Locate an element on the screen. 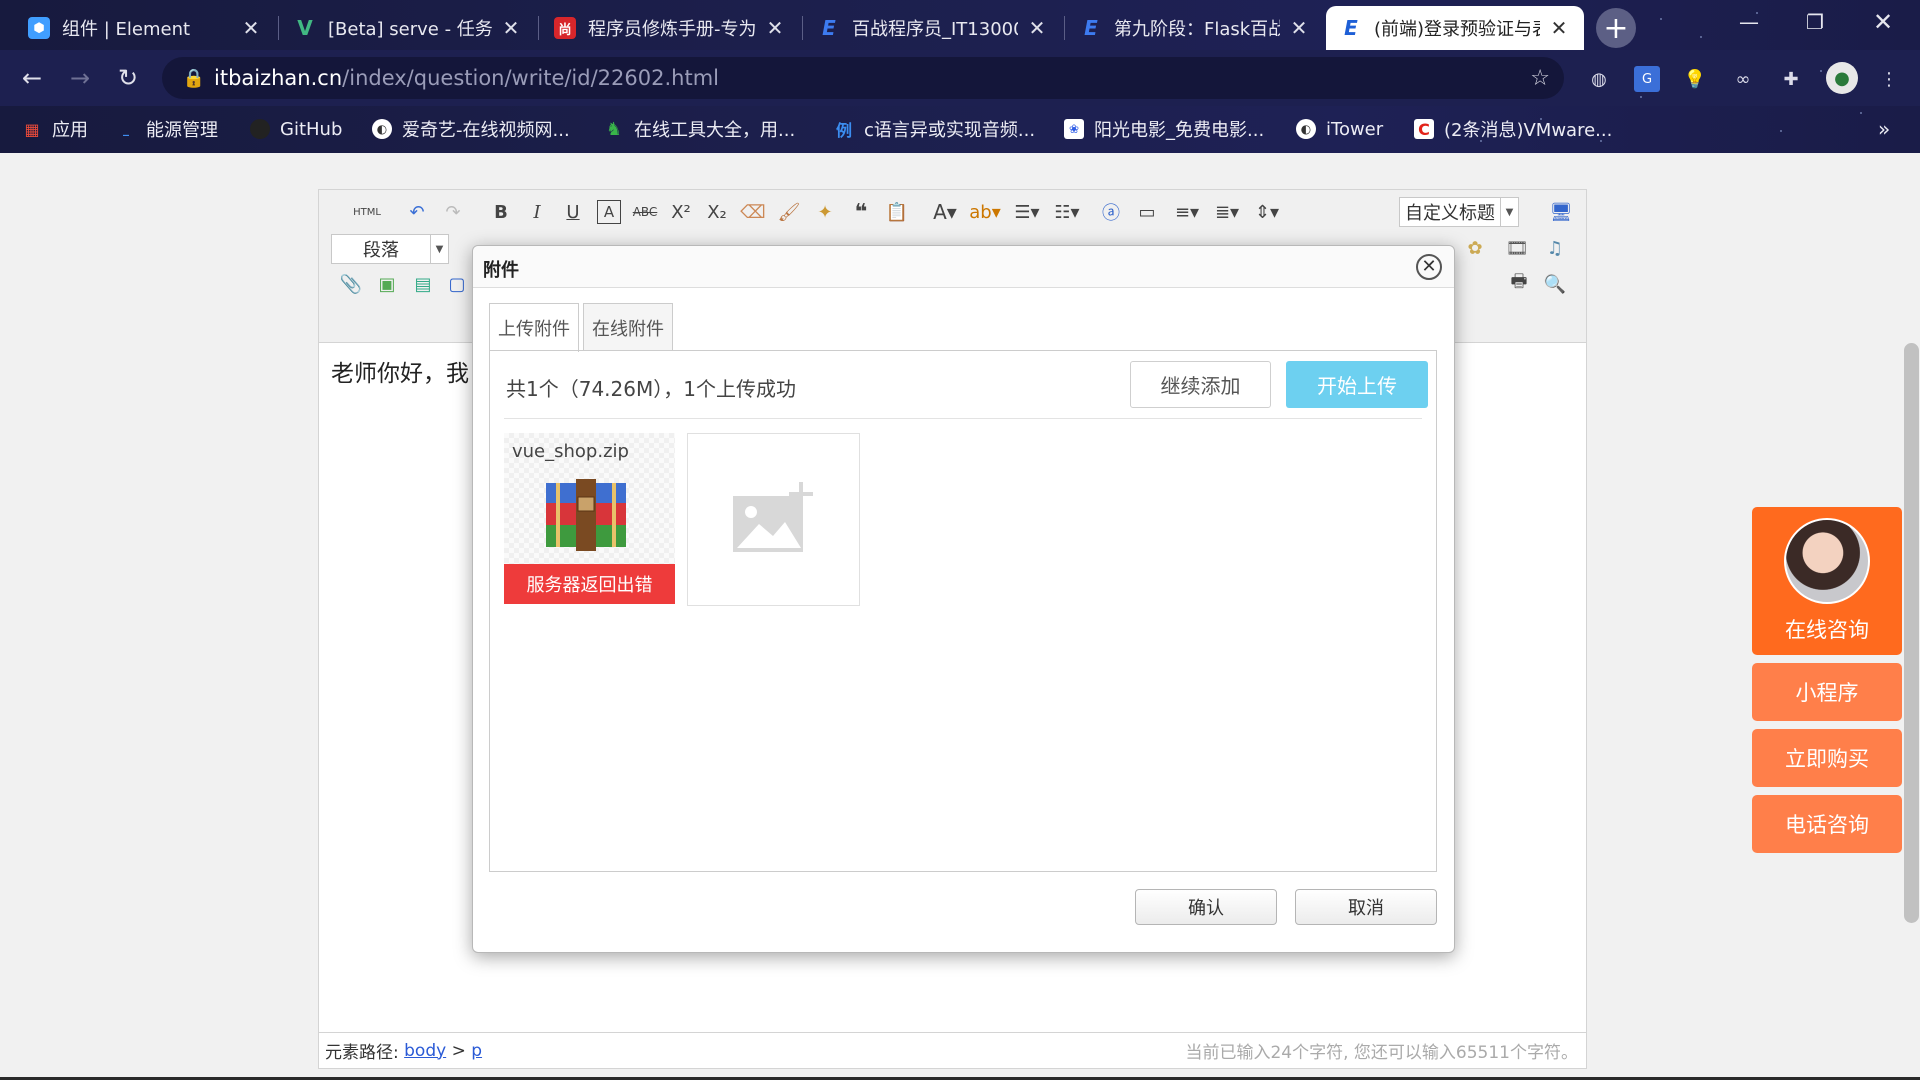  row-spacing-top-icon: ≡▾ is located at coordinates (1187, 212).